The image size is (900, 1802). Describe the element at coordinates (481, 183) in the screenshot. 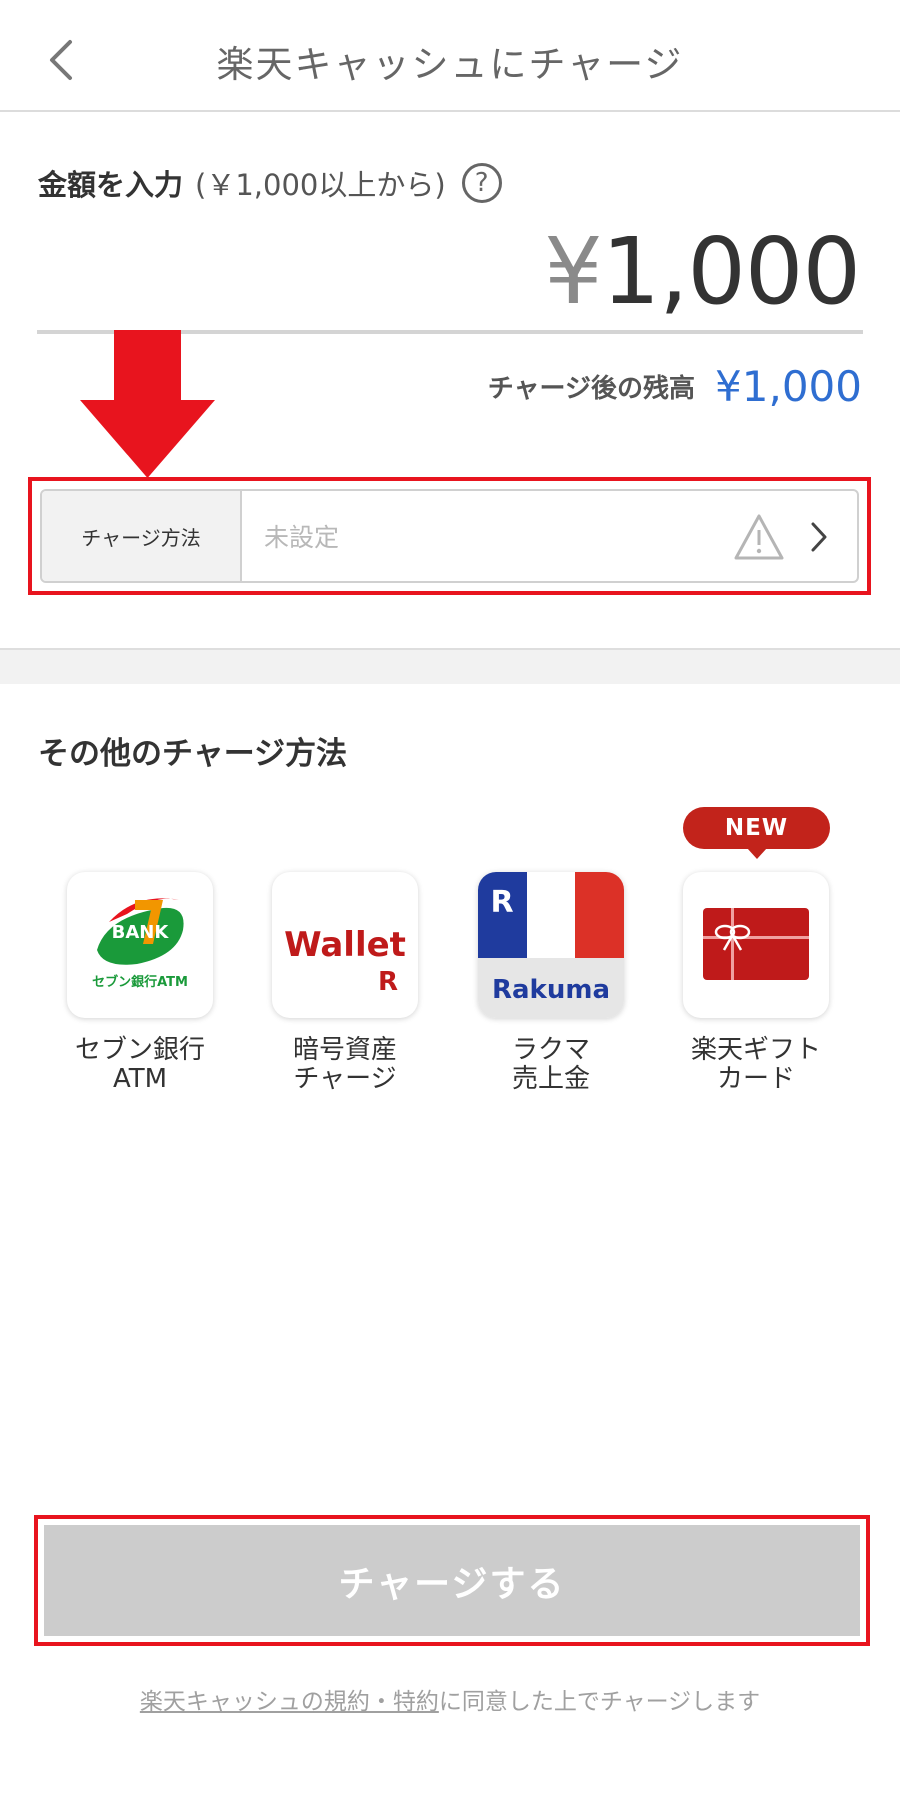

I see `help-icon: ?` at that location.